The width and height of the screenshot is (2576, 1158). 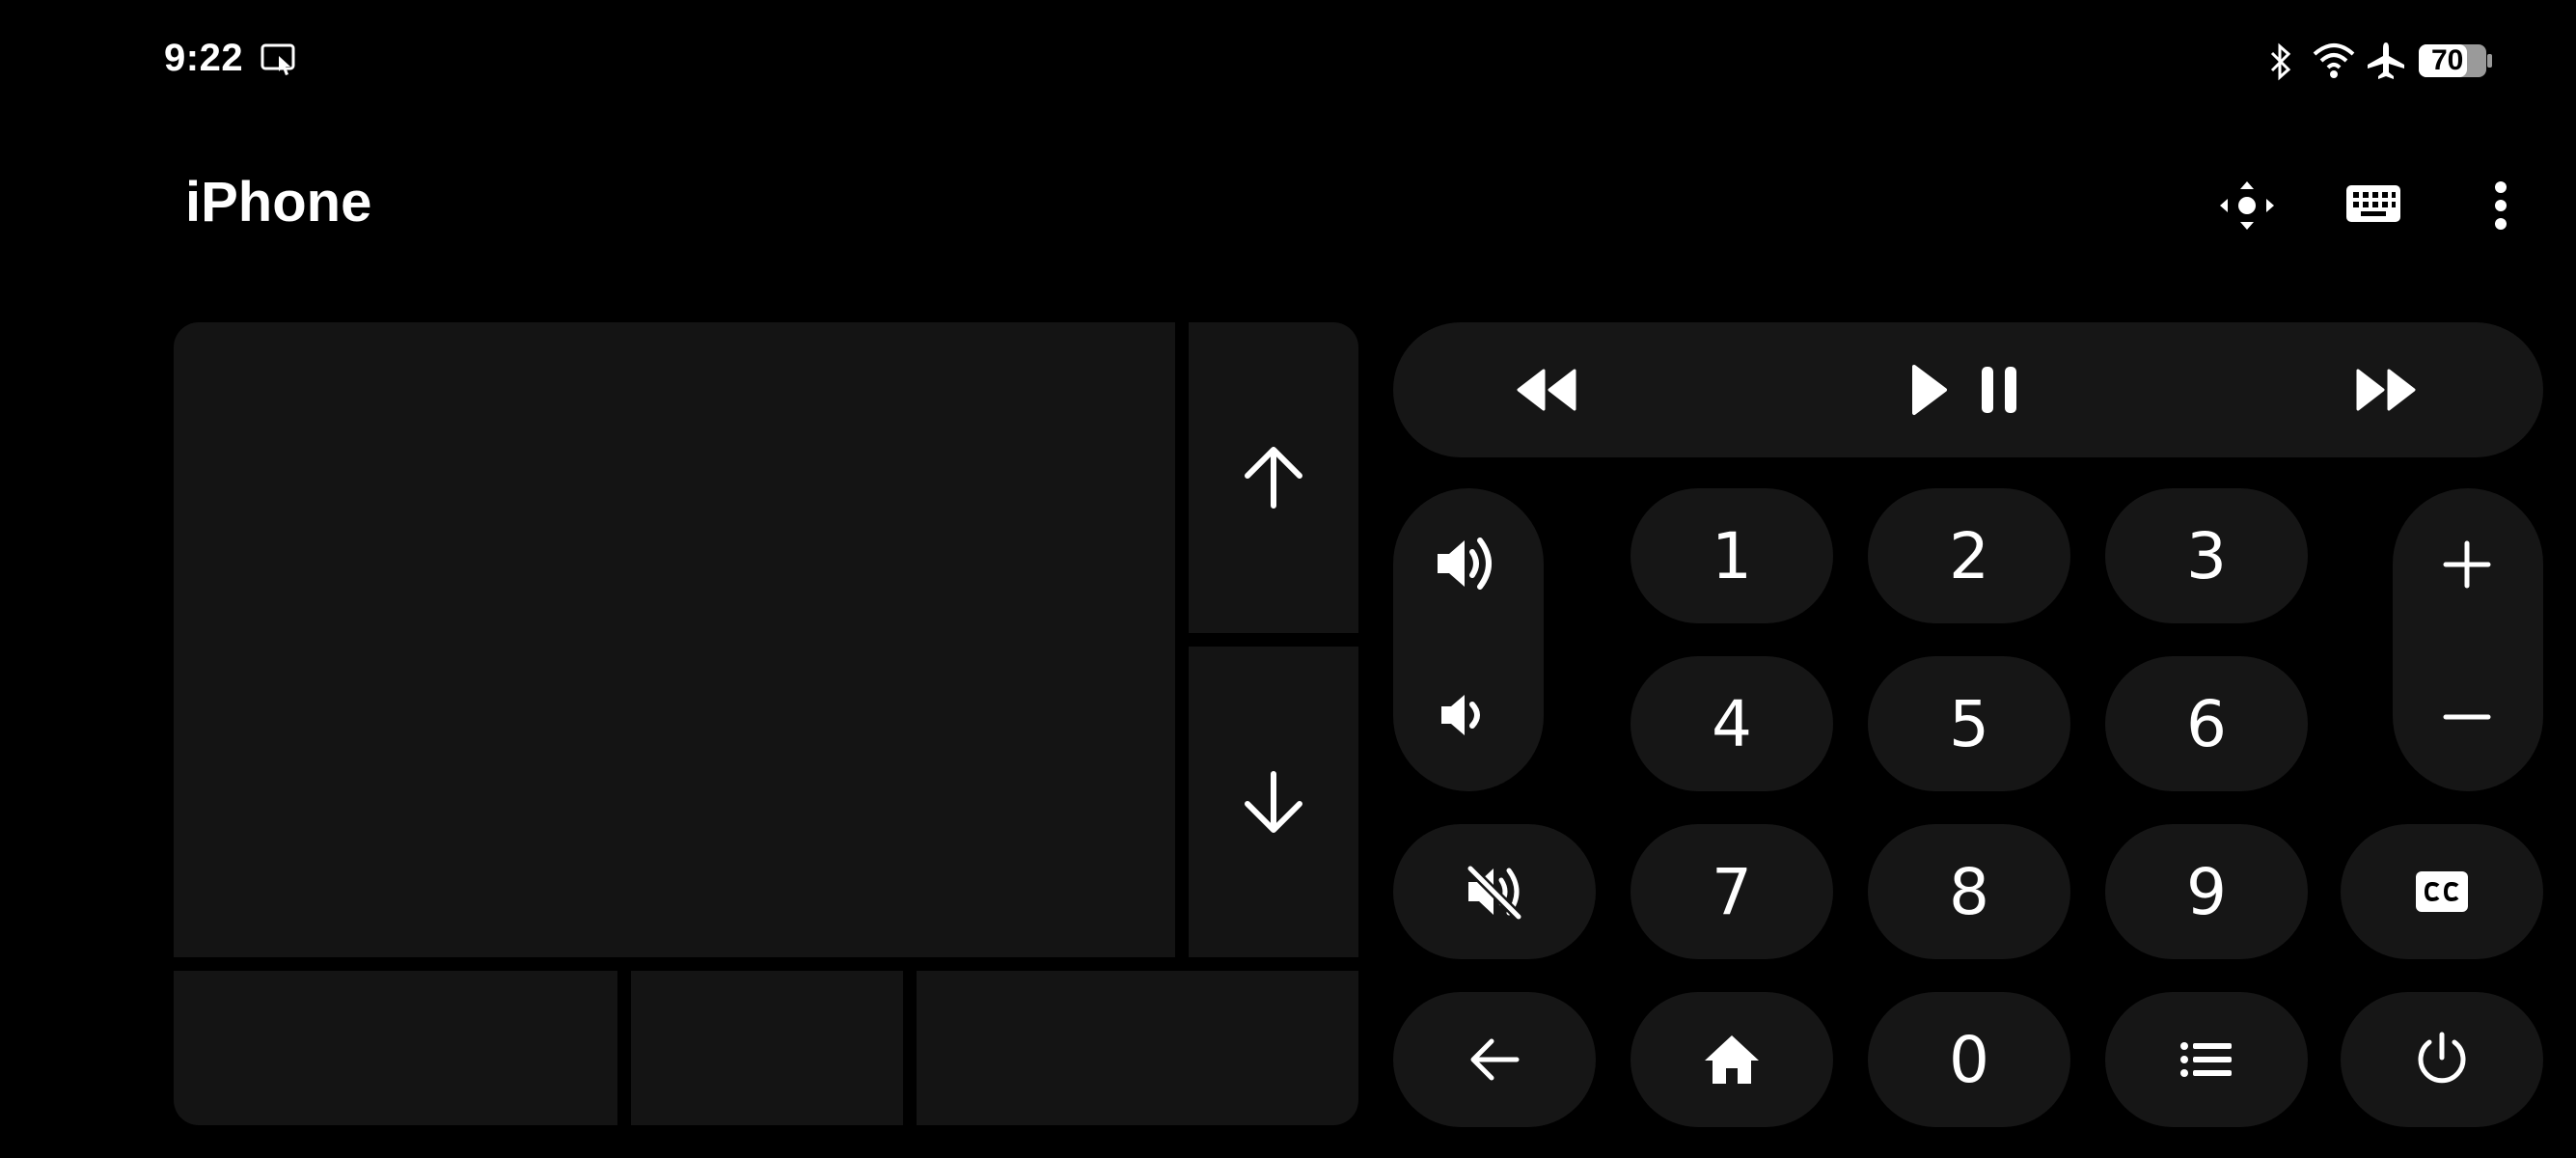 I want to click on status-bar: 9:22 70, so click(x=1288, y=61).